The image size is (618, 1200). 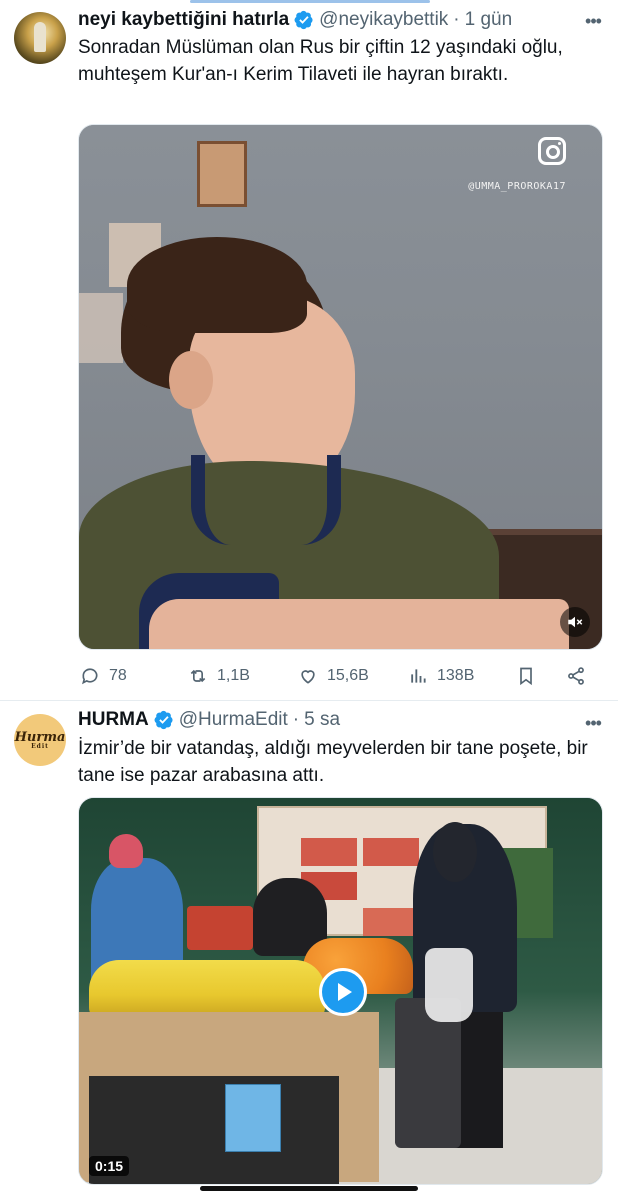 What do you see at coordinates (90, 676) in the screenshot?
I see `reply-icon` at bounding box center [90, 676].